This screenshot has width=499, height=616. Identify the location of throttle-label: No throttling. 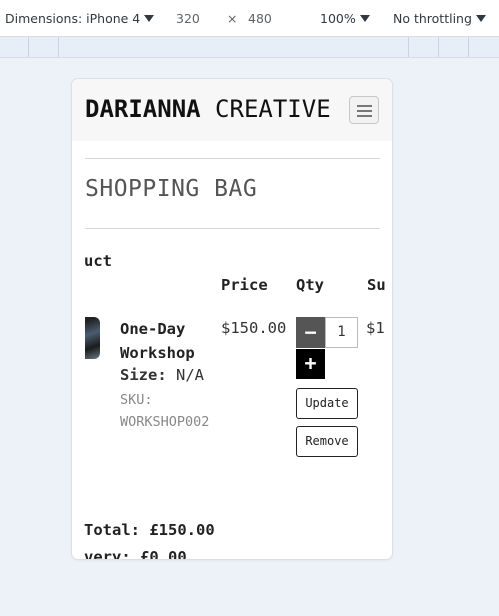
(432, 18).